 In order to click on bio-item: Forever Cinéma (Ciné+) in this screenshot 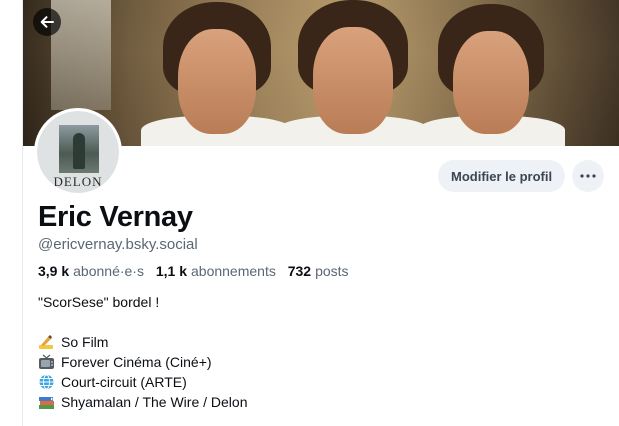, I will do `click(143, 362)`.